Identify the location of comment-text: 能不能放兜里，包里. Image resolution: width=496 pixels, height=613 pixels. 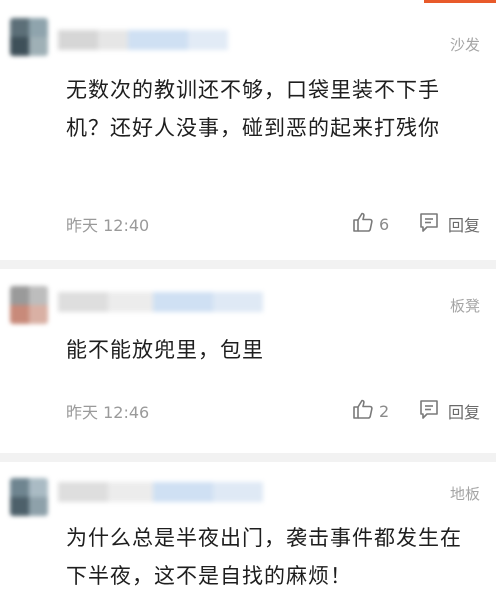
(165, 350).